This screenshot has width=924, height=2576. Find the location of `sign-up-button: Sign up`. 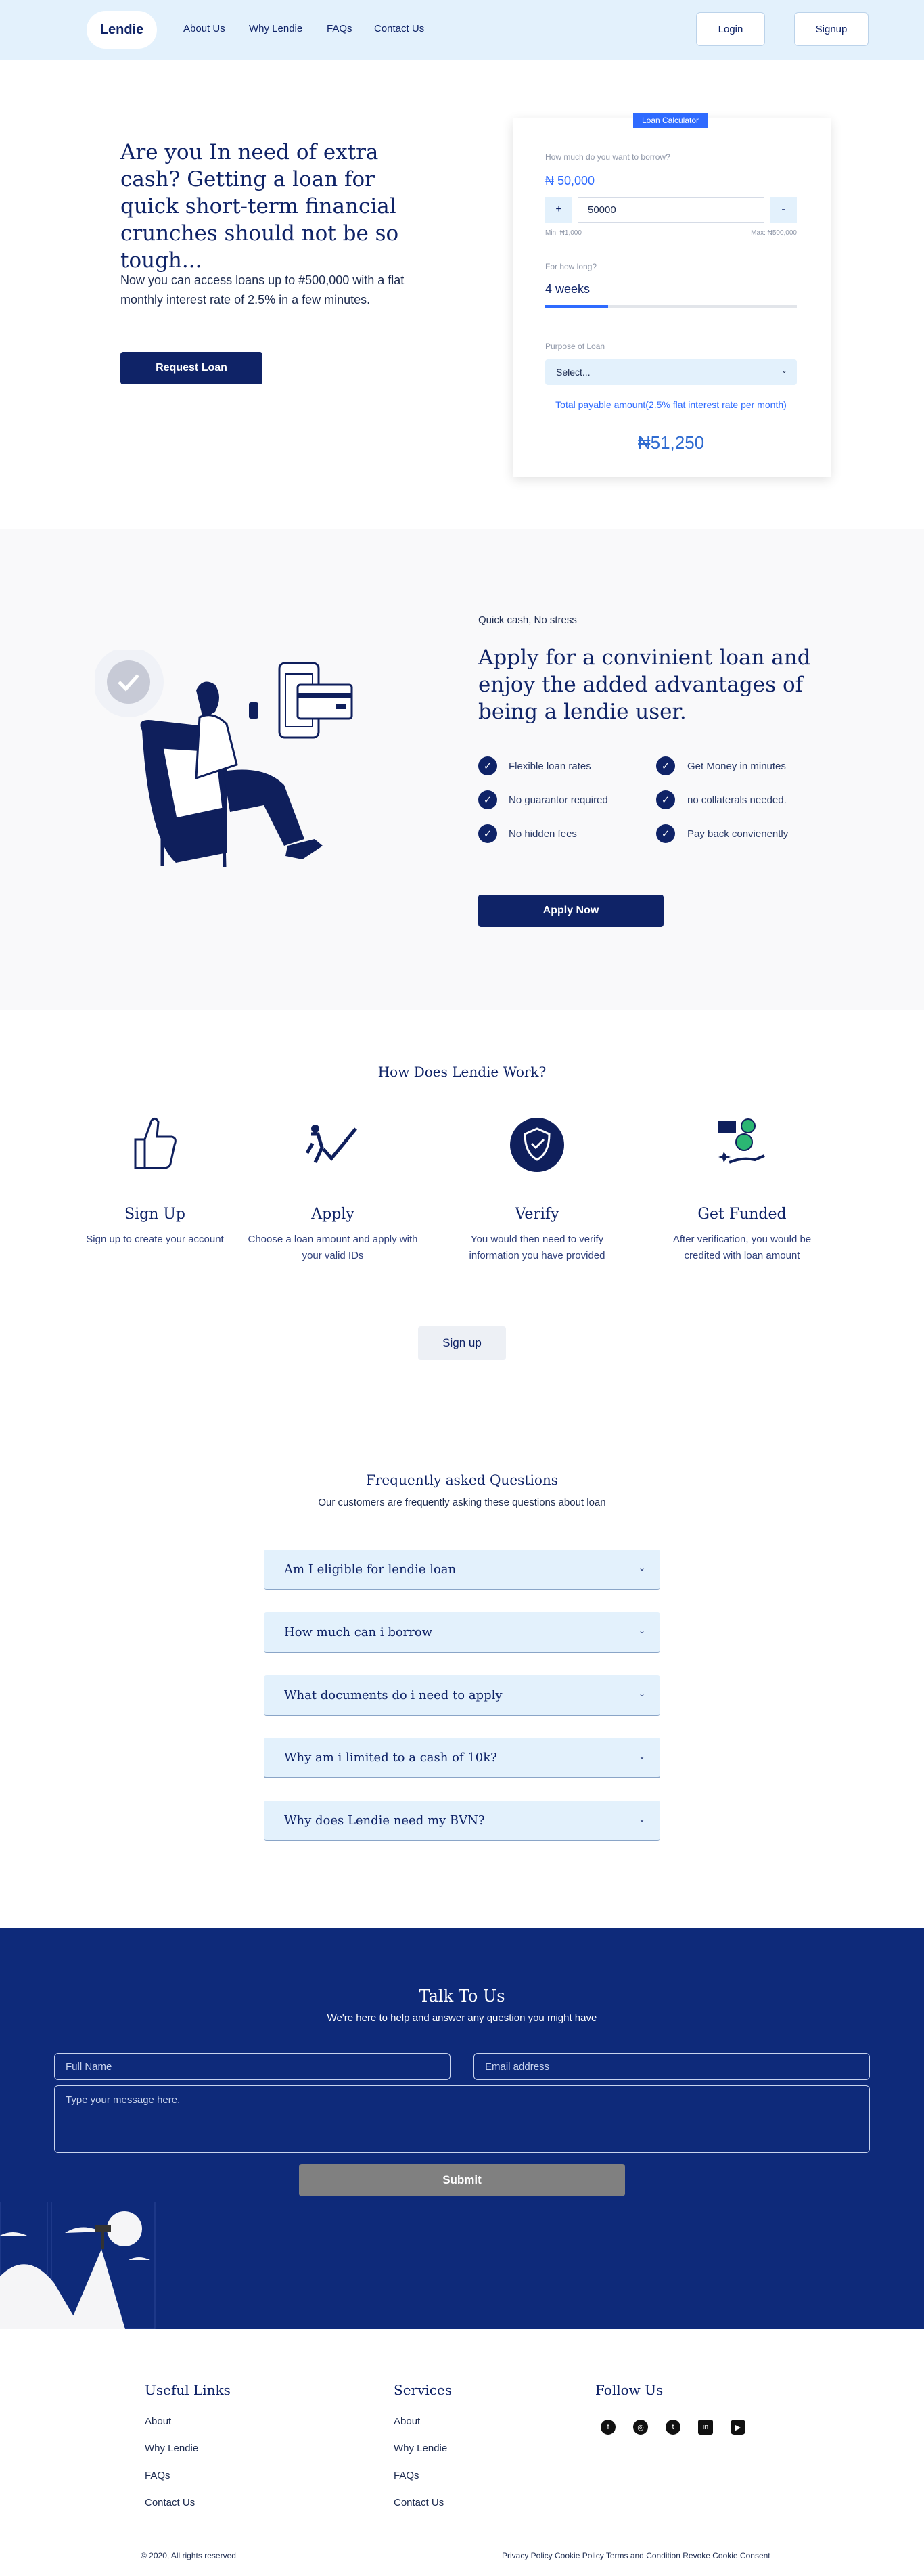

sign-up-button: Sign up is located at coordinates (462, 1343).